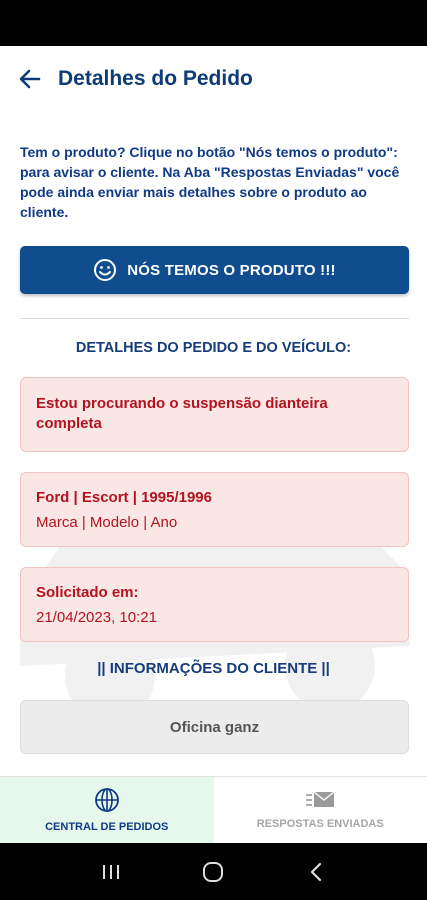  Describe the element at coordinates (320, 799) in the screenshot. I see `mail-icon` at that location.